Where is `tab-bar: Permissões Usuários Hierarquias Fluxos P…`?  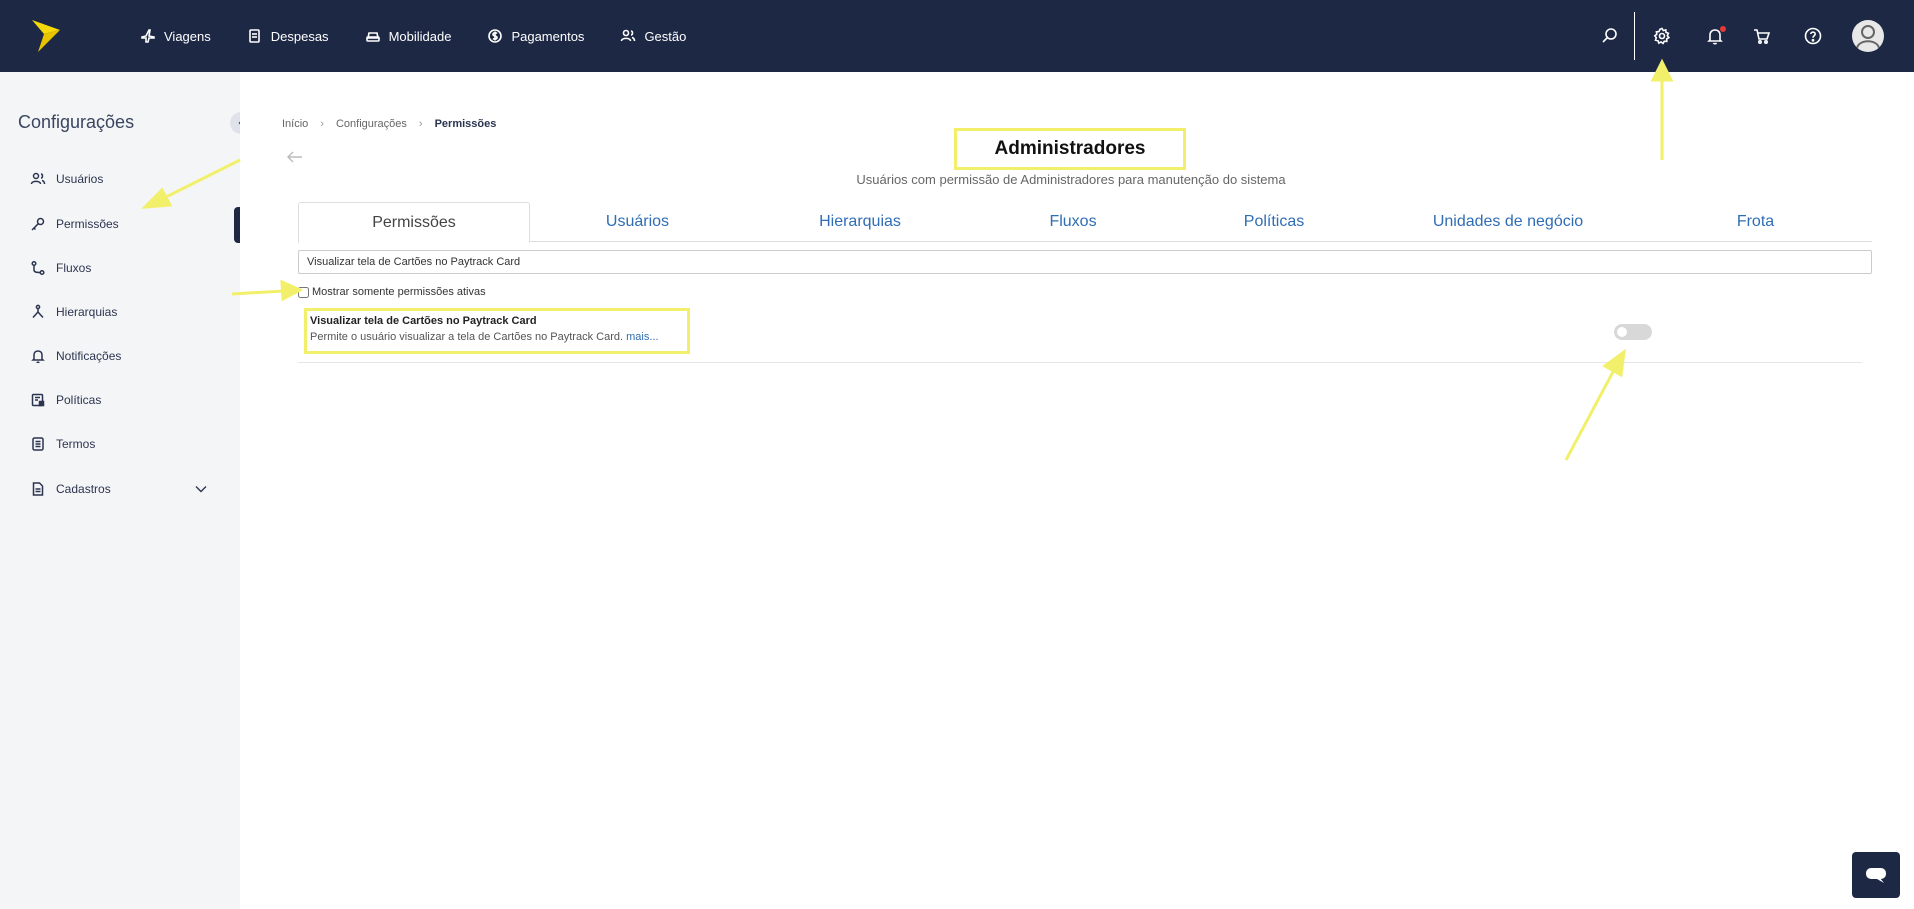
tab-bar: Permissões Usuários Hierarquias Fluxos P… is located at coordinates (1085, 222).